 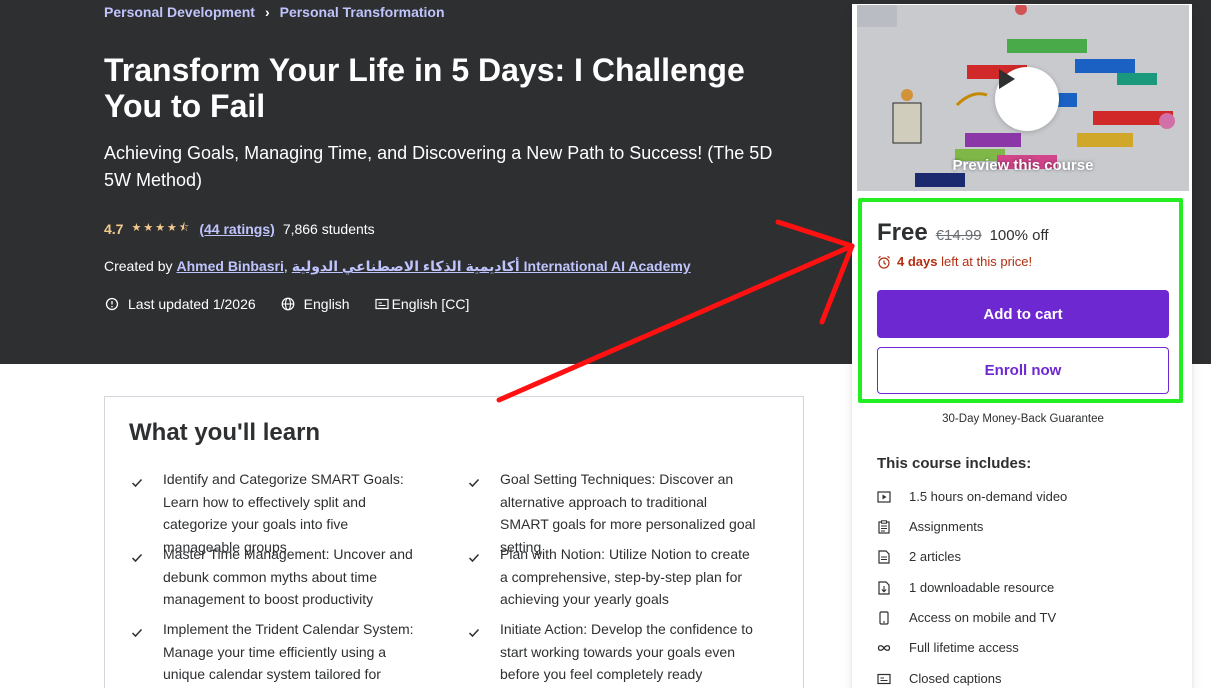 I want to click on chevron-right-icon: ›, so click(x=267, y=12).